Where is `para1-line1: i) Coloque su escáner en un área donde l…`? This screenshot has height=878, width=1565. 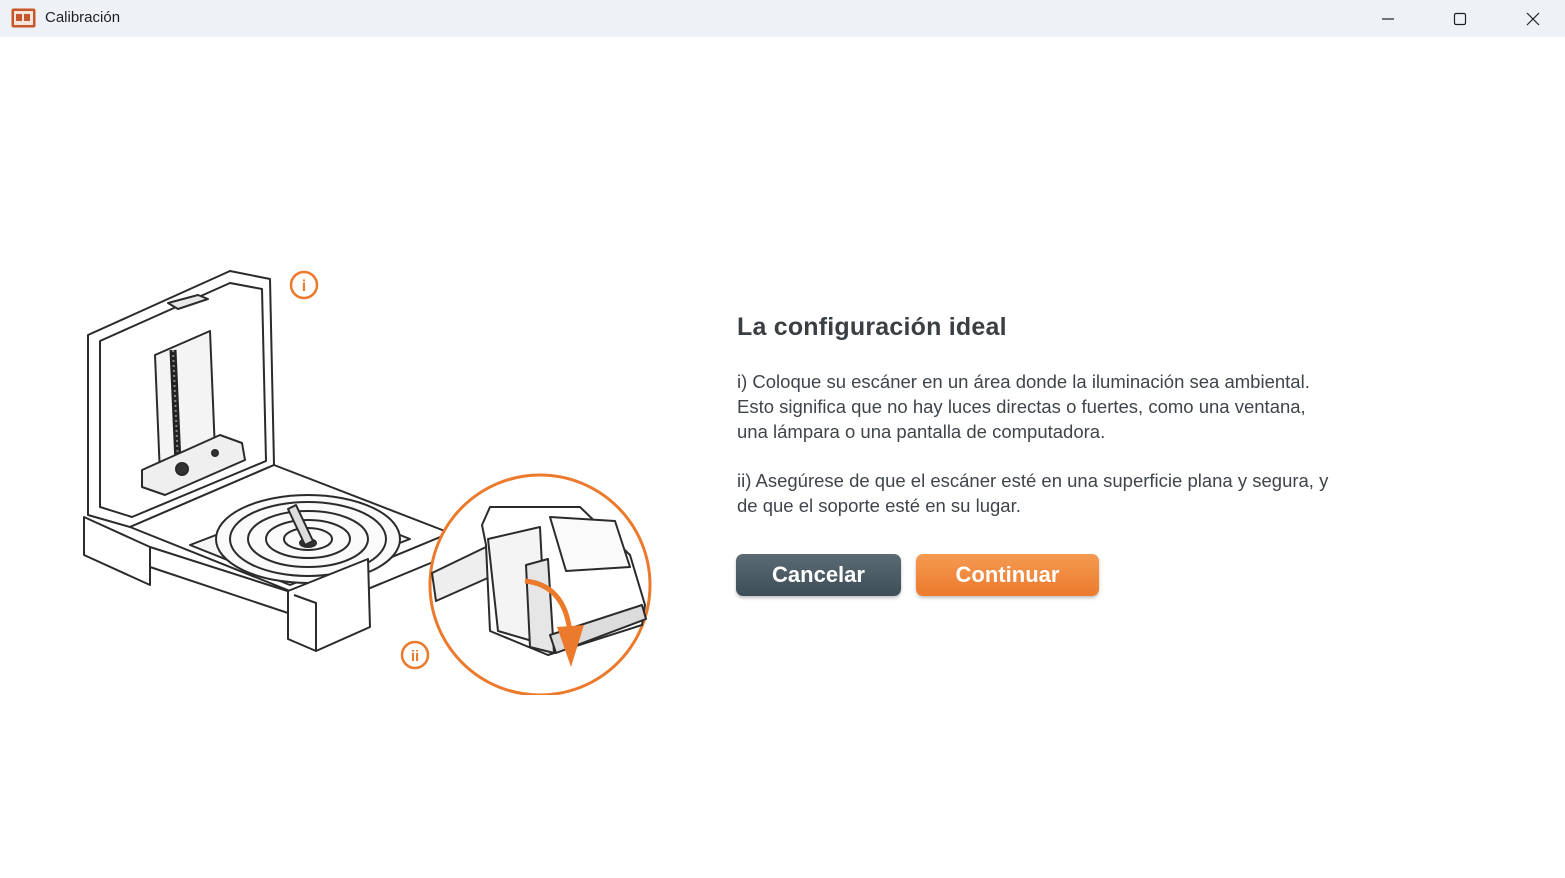
para1-line1: i) Coloque su escáner en un área donde l… is located at coordinates (1023, 381).